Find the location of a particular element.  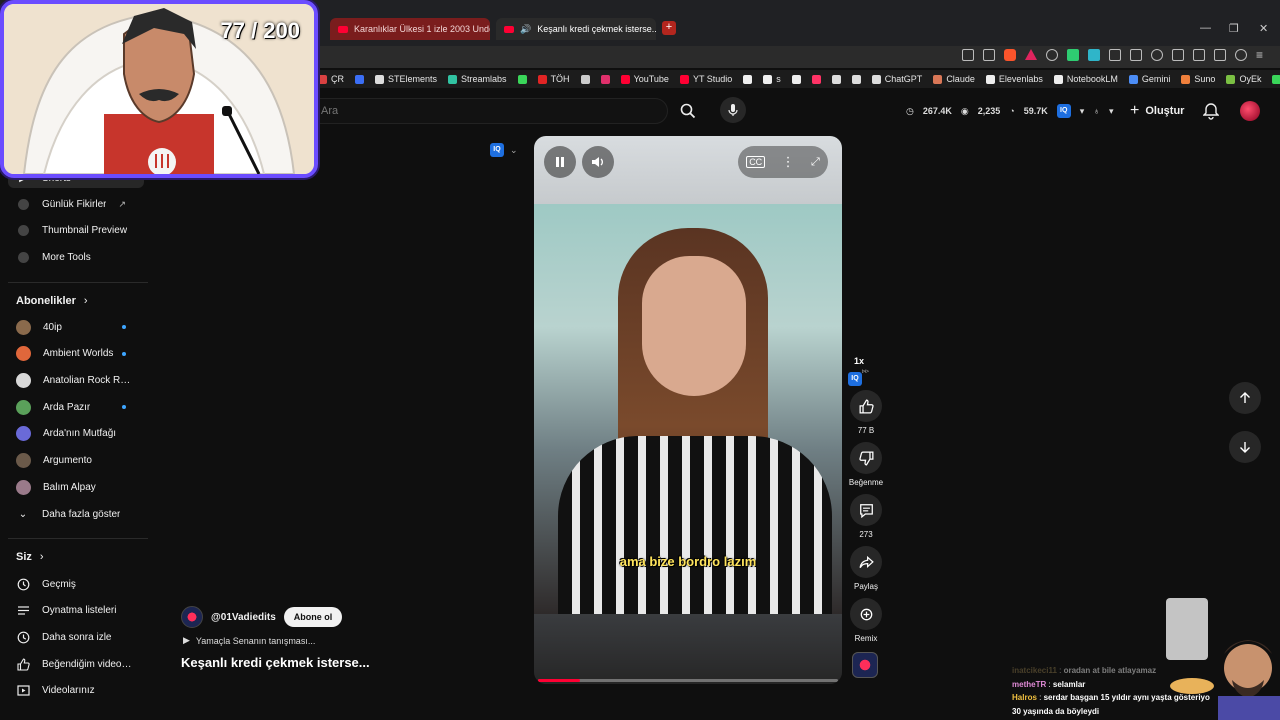

previous-short-button is located at coordinates (1245, 398).